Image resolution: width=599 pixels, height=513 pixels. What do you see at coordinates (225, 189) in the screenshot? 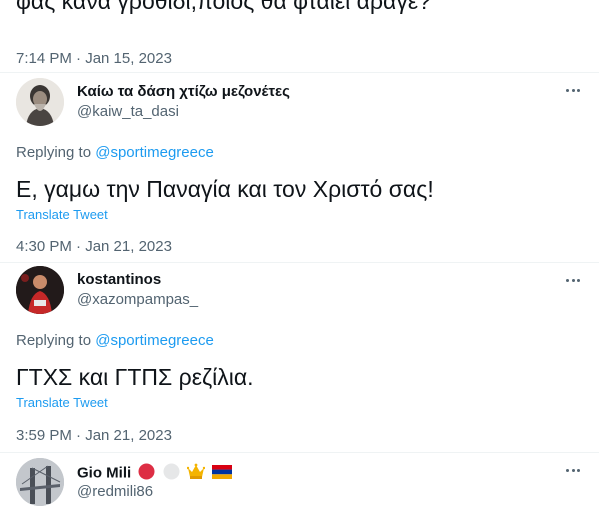
I see `tweet-text: Ε, γαμω την Παναγία και τον Χριστό σας!` at bounding box center [225, 189].